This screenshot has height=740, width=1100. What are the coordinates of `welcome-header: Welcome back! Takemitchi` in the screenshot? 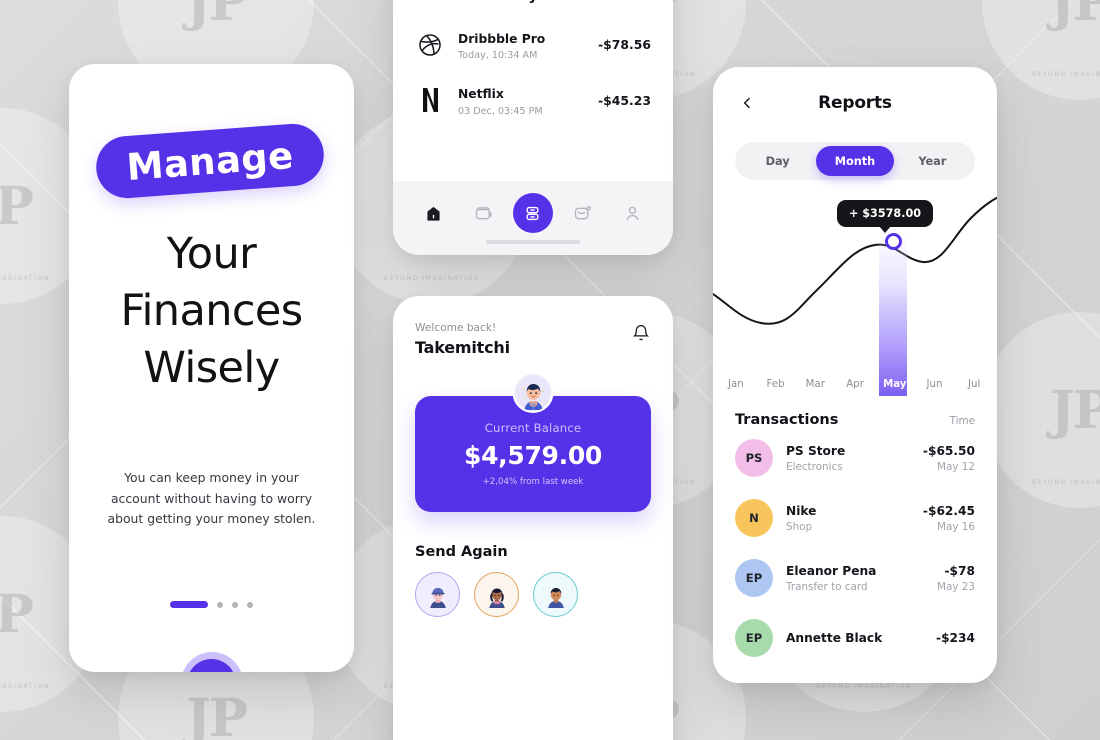 It's located at (533, 326).